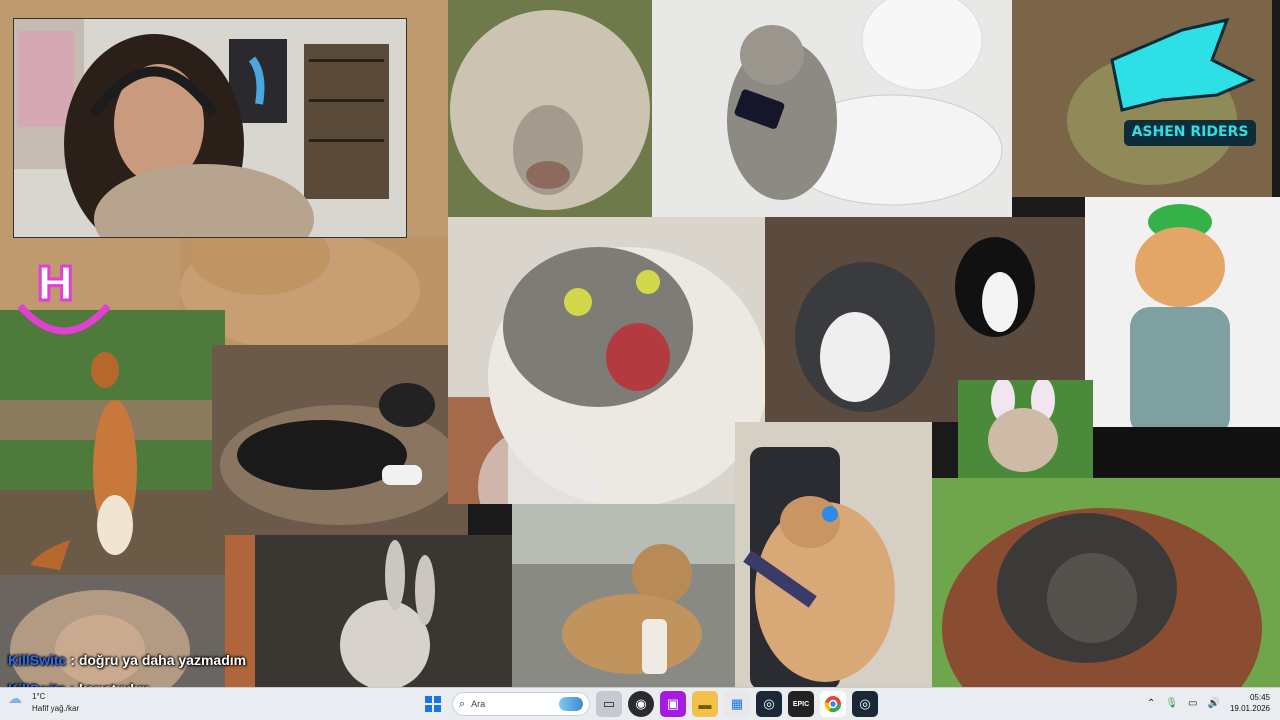 This screenshot has width=1280, height=720. I want to click on clock-time: 05:45, so click(1259, 697).